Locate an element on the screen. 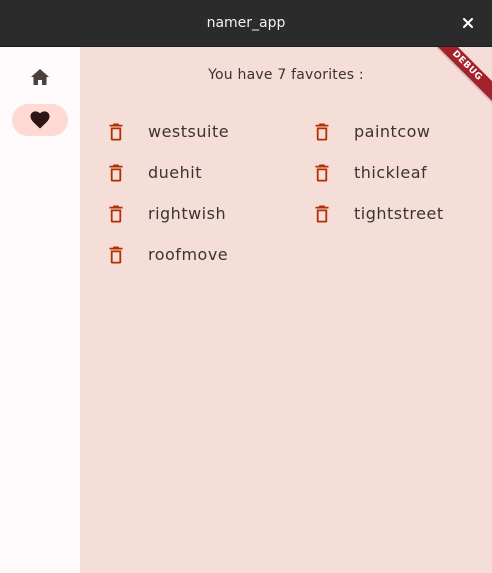 Image resolution: width=492 pixels, height=573 pixels. list-item: duehit is located at coordinates (205, 172).